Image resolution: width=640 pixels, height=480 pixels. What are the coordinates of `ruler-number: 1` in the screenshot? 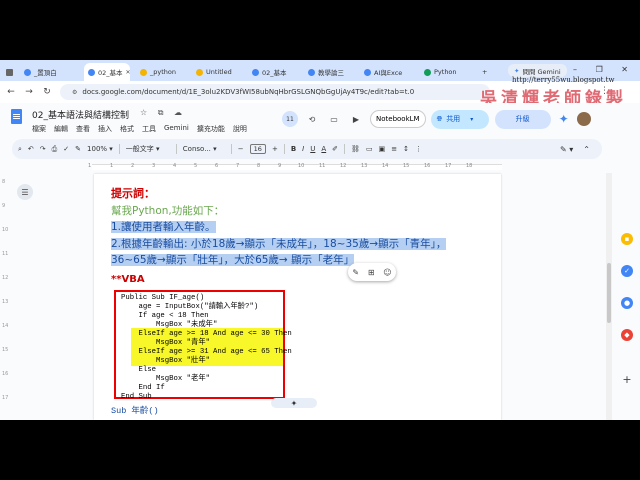 It's located at (90, 166).